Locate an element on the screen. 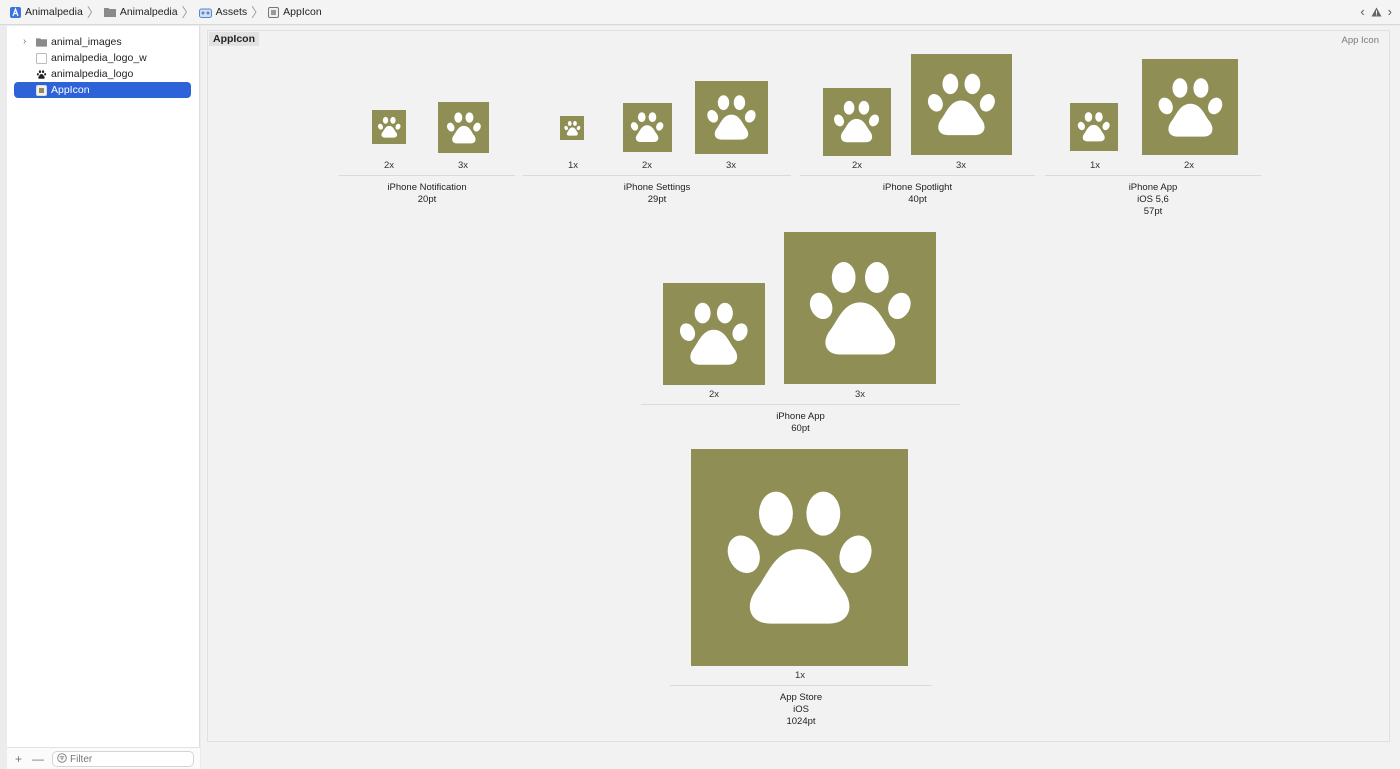 This screenshot has width=1400, height=769. group-label-appstore: App Store iOS 1024pt is located at coordinates (801, 709).